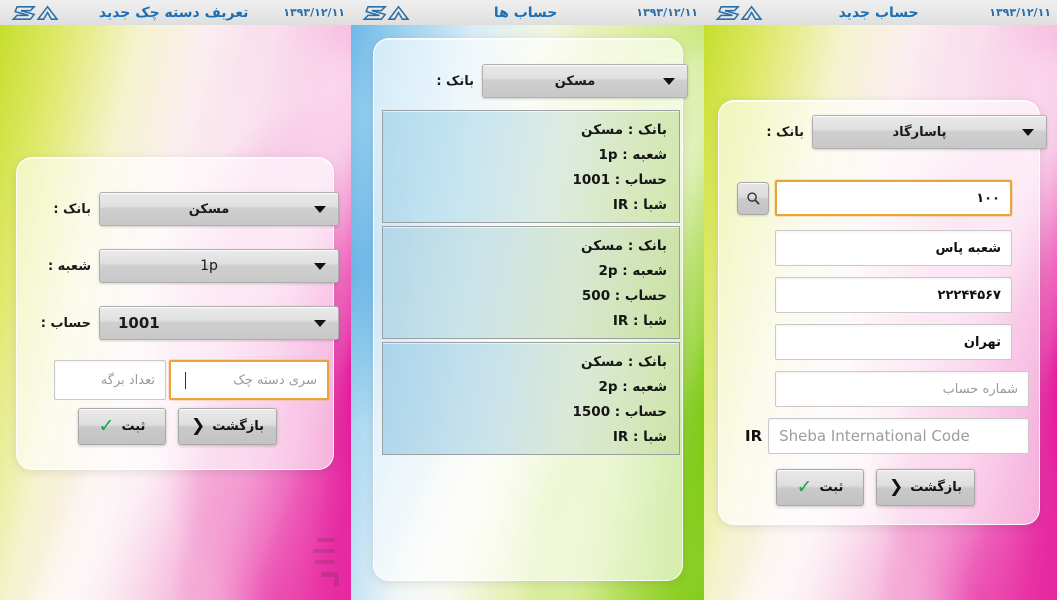  I want to click on header-bar: ۱۳۹۳/۱۲/۱۱ تعریف دسته چک جدید, so click(175, 12).